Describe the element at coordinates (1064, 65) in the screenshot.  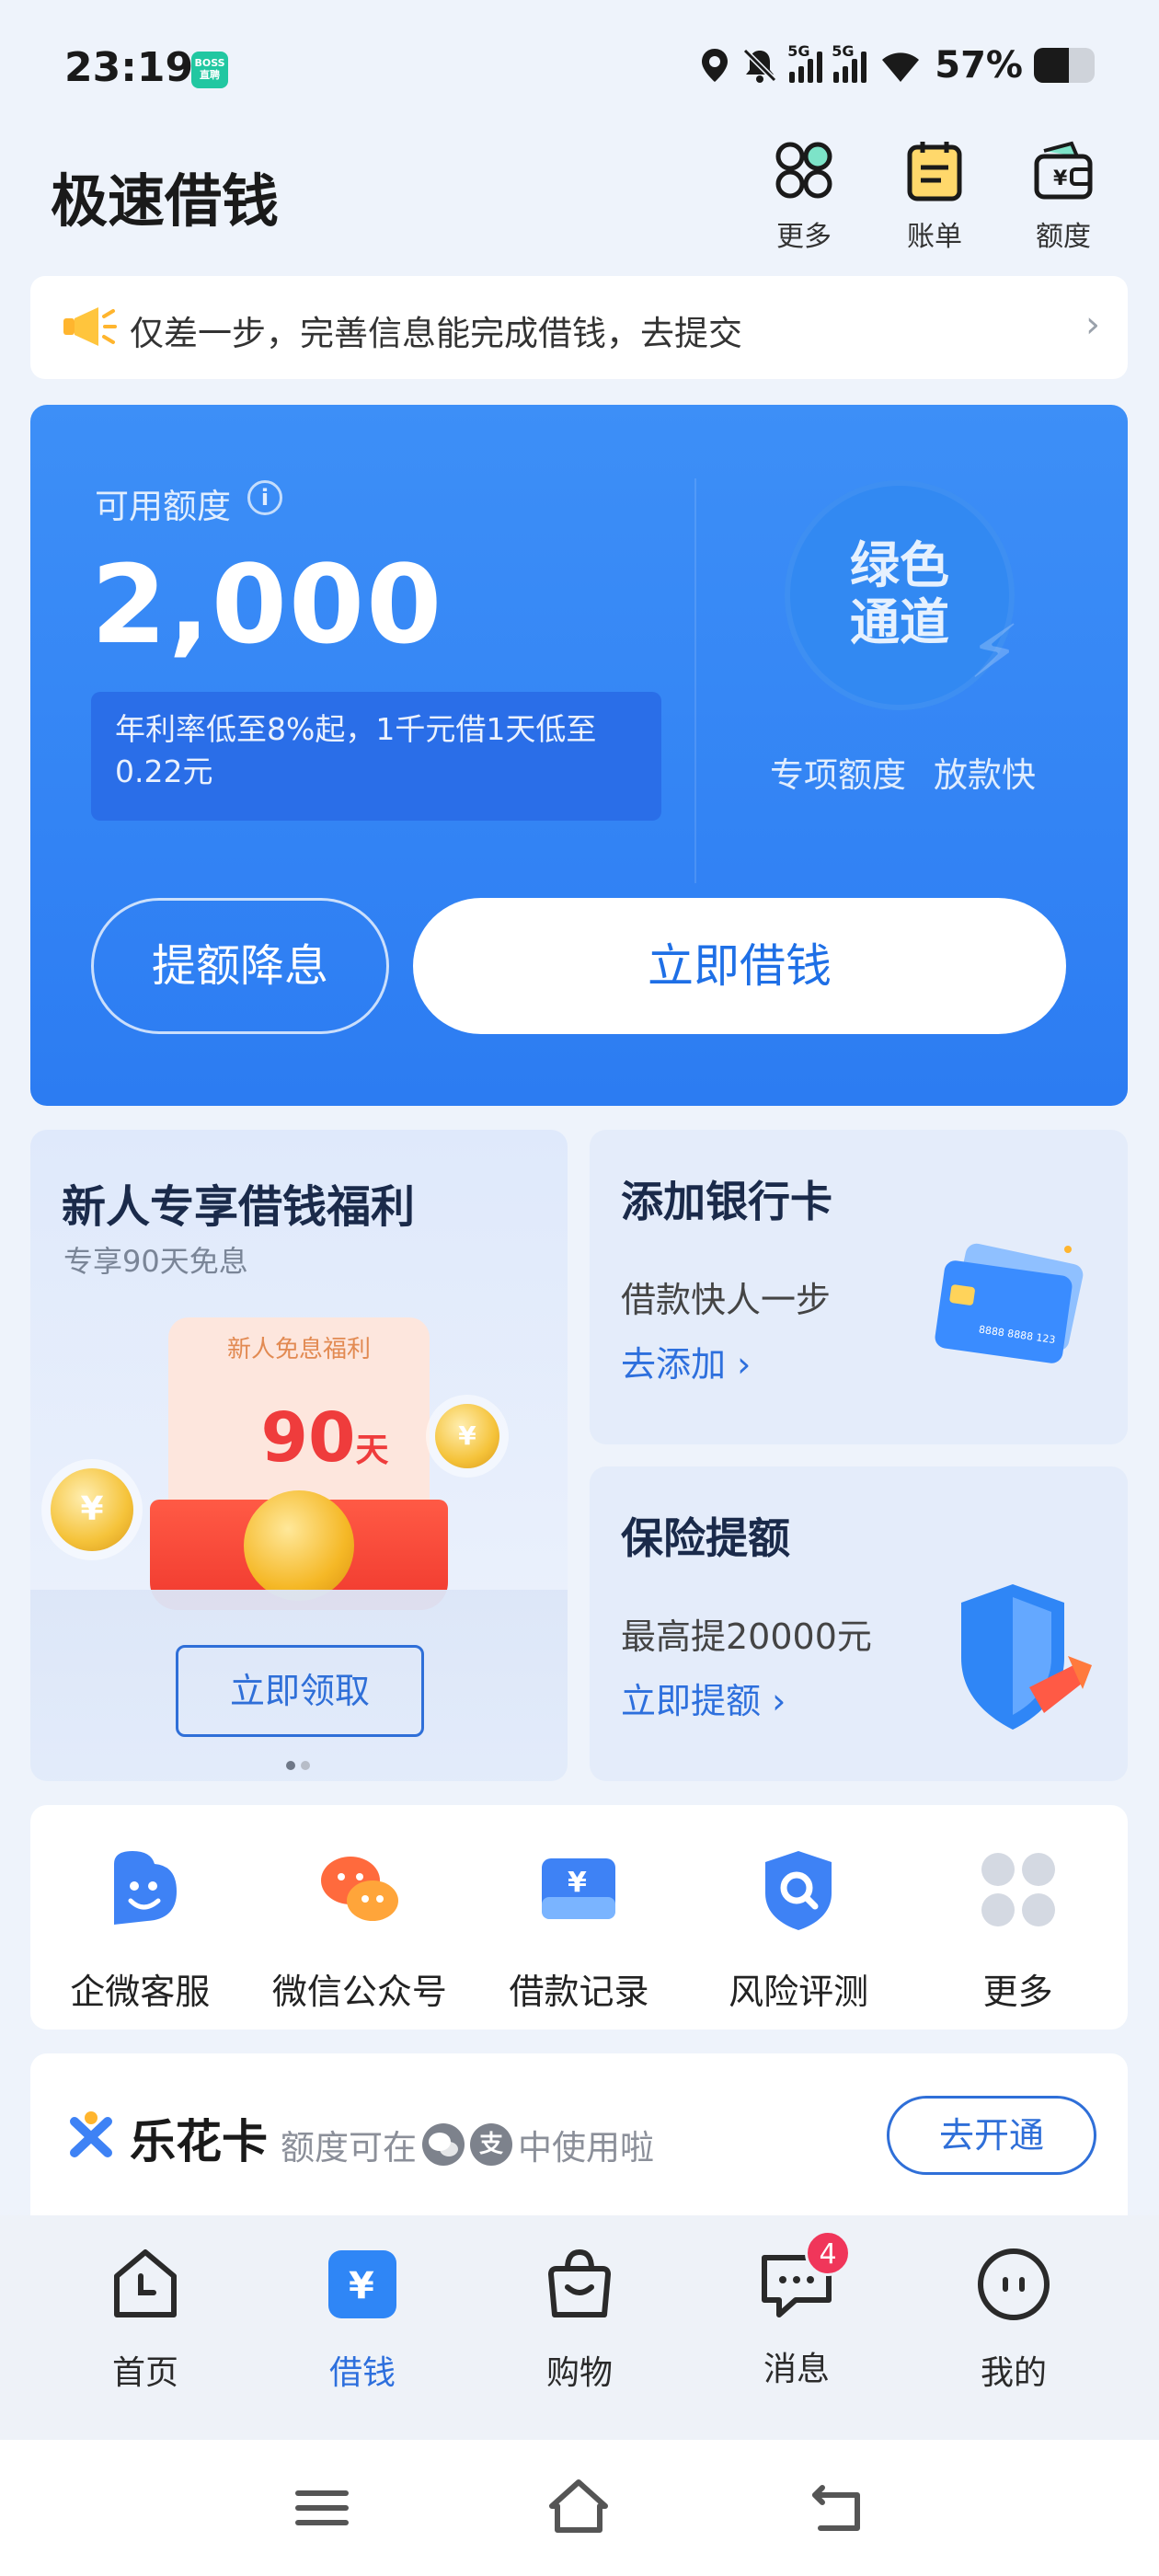
I see `battery-icon` at that location.